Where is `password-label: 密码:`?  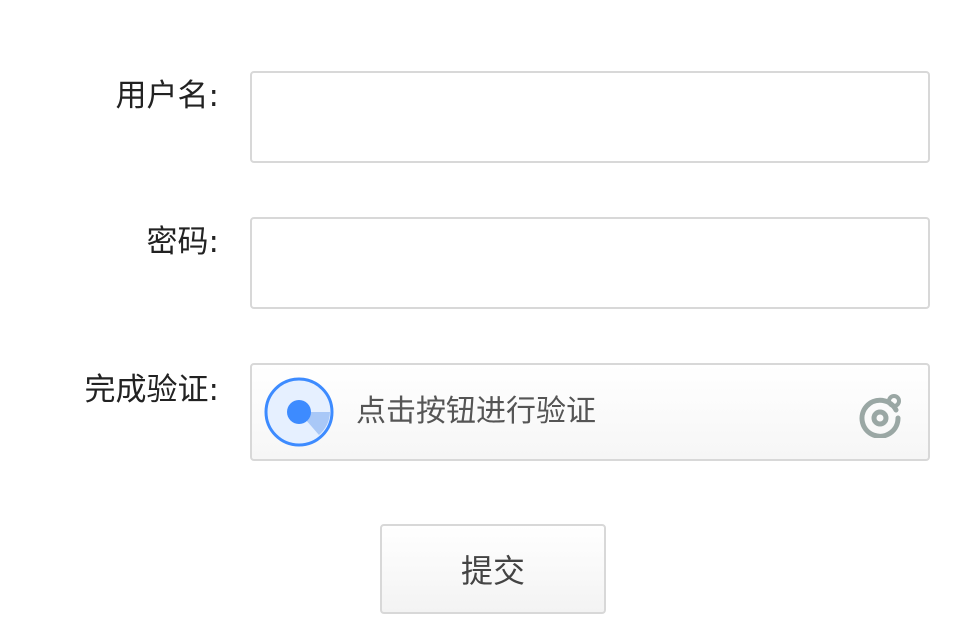 password-label: 密码: is located at coordinates (182, 242).